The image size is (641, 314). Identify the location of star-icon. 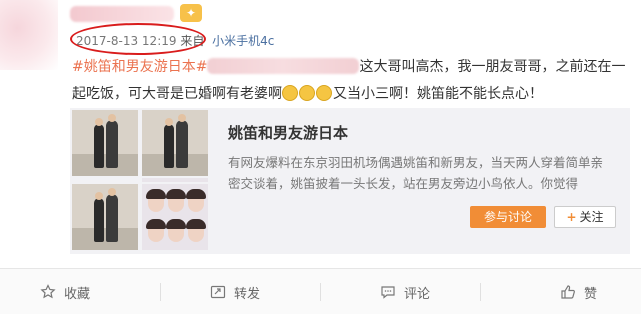
(48, 291).